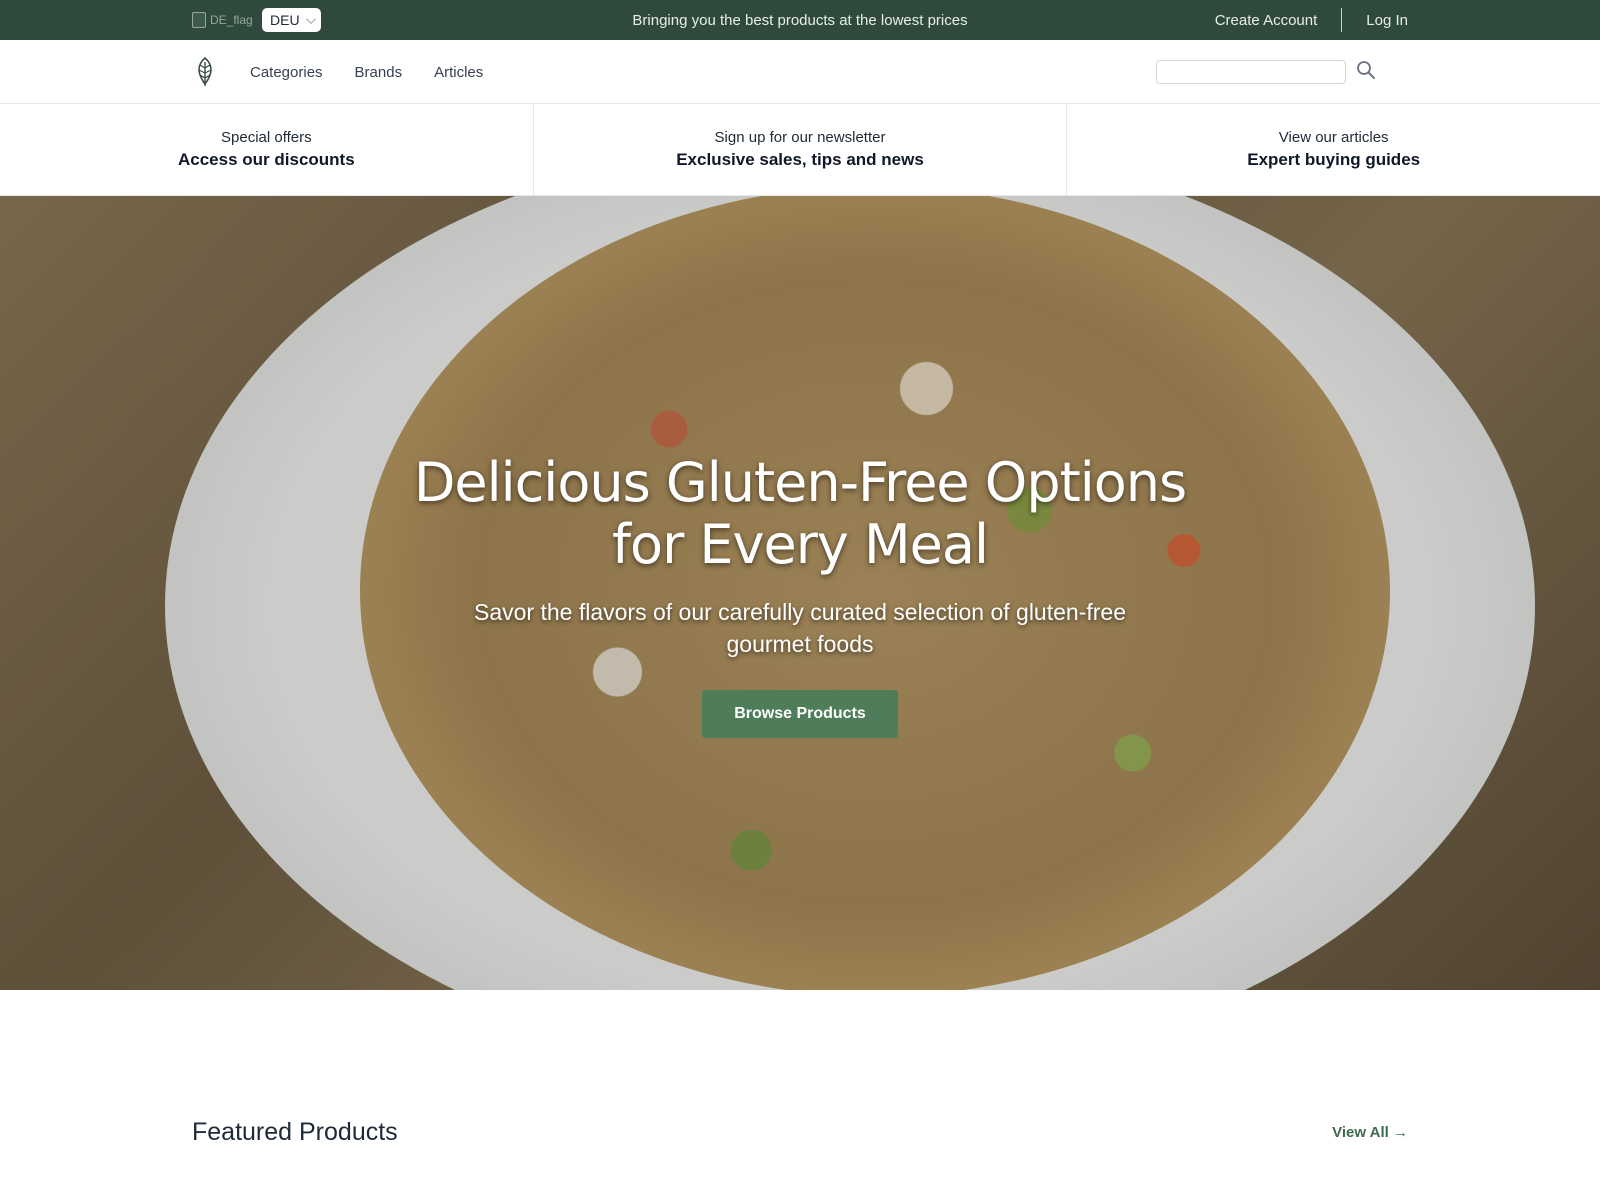 This screenshot has height=1200, width=1600. I want to click on section-title: Featured Products, so click(295, 1132).